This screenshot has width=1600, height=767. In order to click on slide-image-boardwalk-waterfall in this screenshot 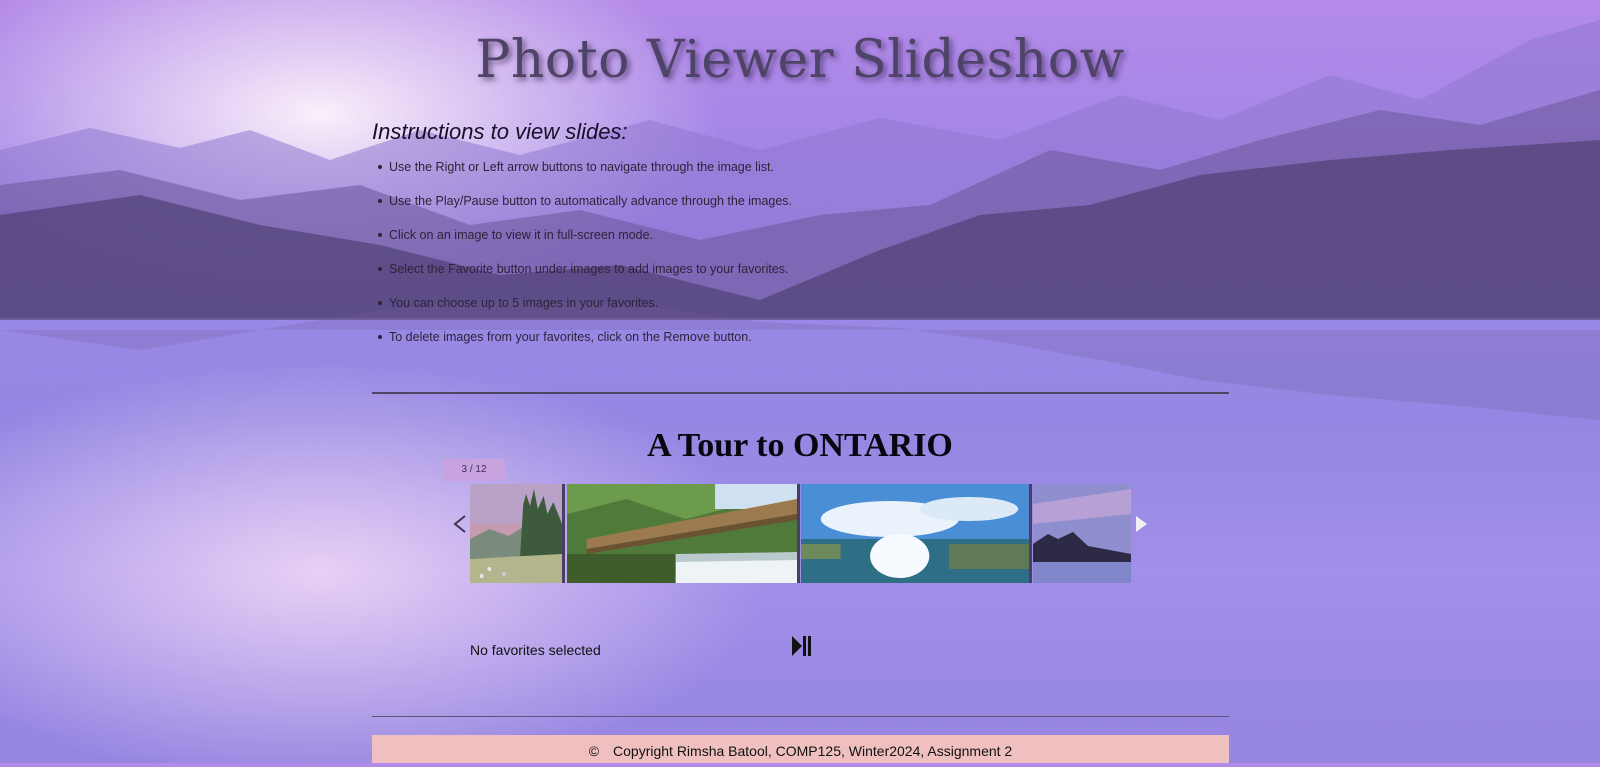, I will do `click(683, 533)`.